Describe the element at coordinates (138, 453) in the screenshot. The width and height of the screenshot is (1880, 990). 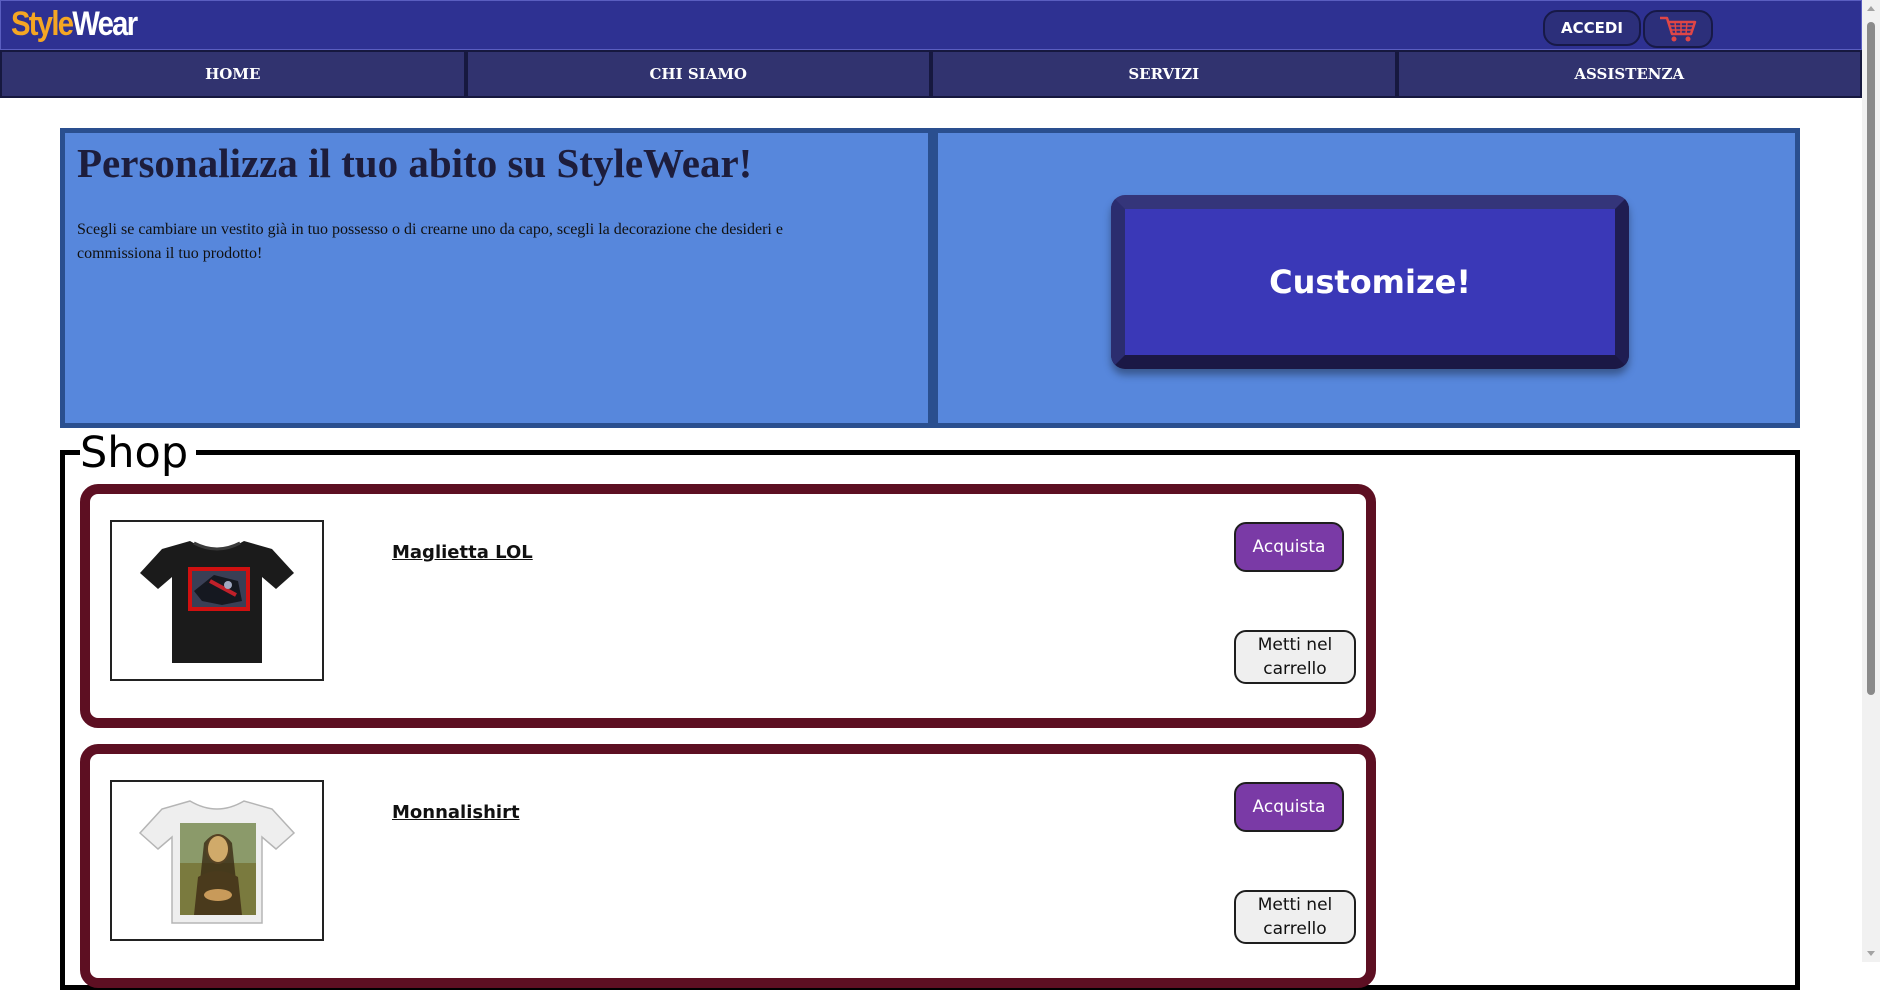
I see `shop-title: Shop` at that location.